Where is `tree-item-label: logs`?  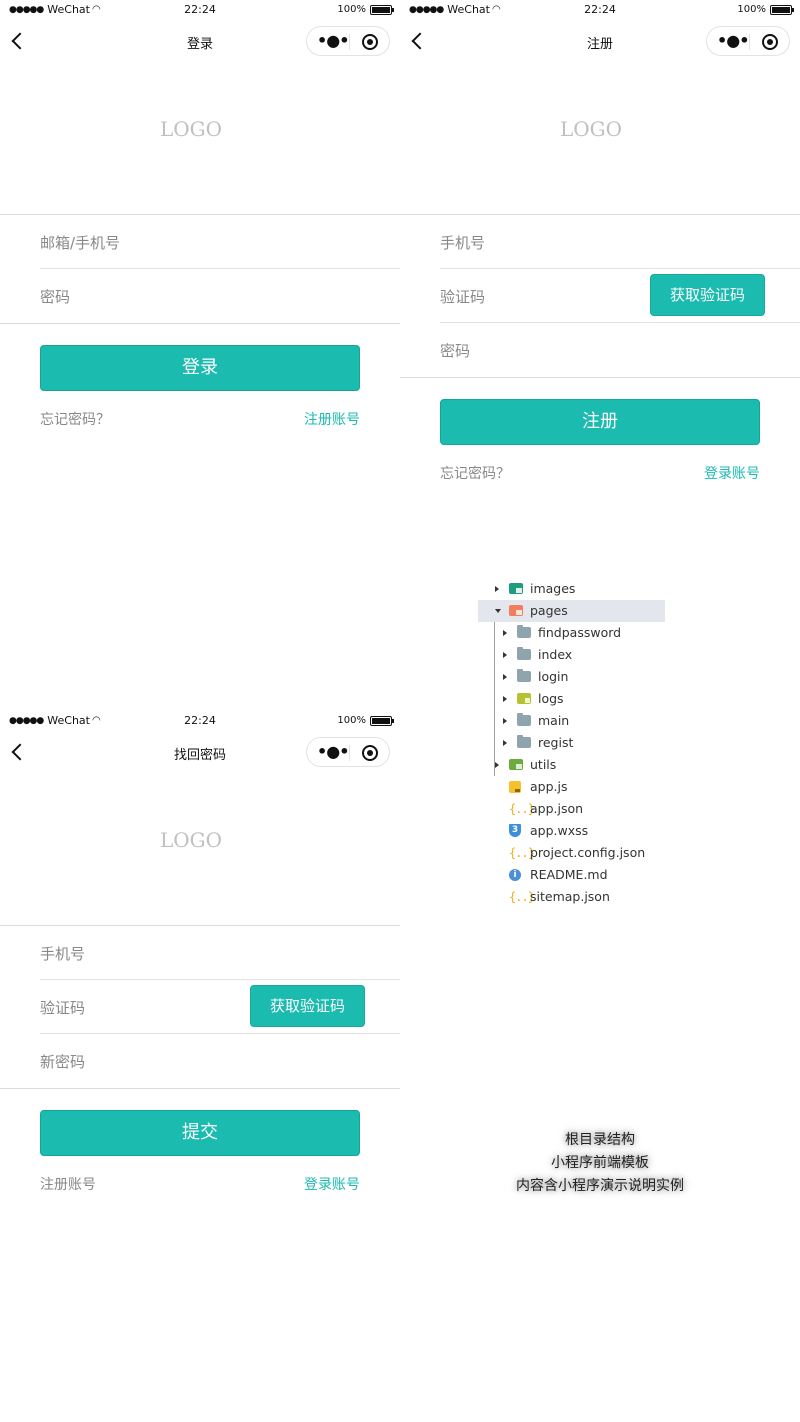 tree-item-label: logs is located at coordinates (551, 698).